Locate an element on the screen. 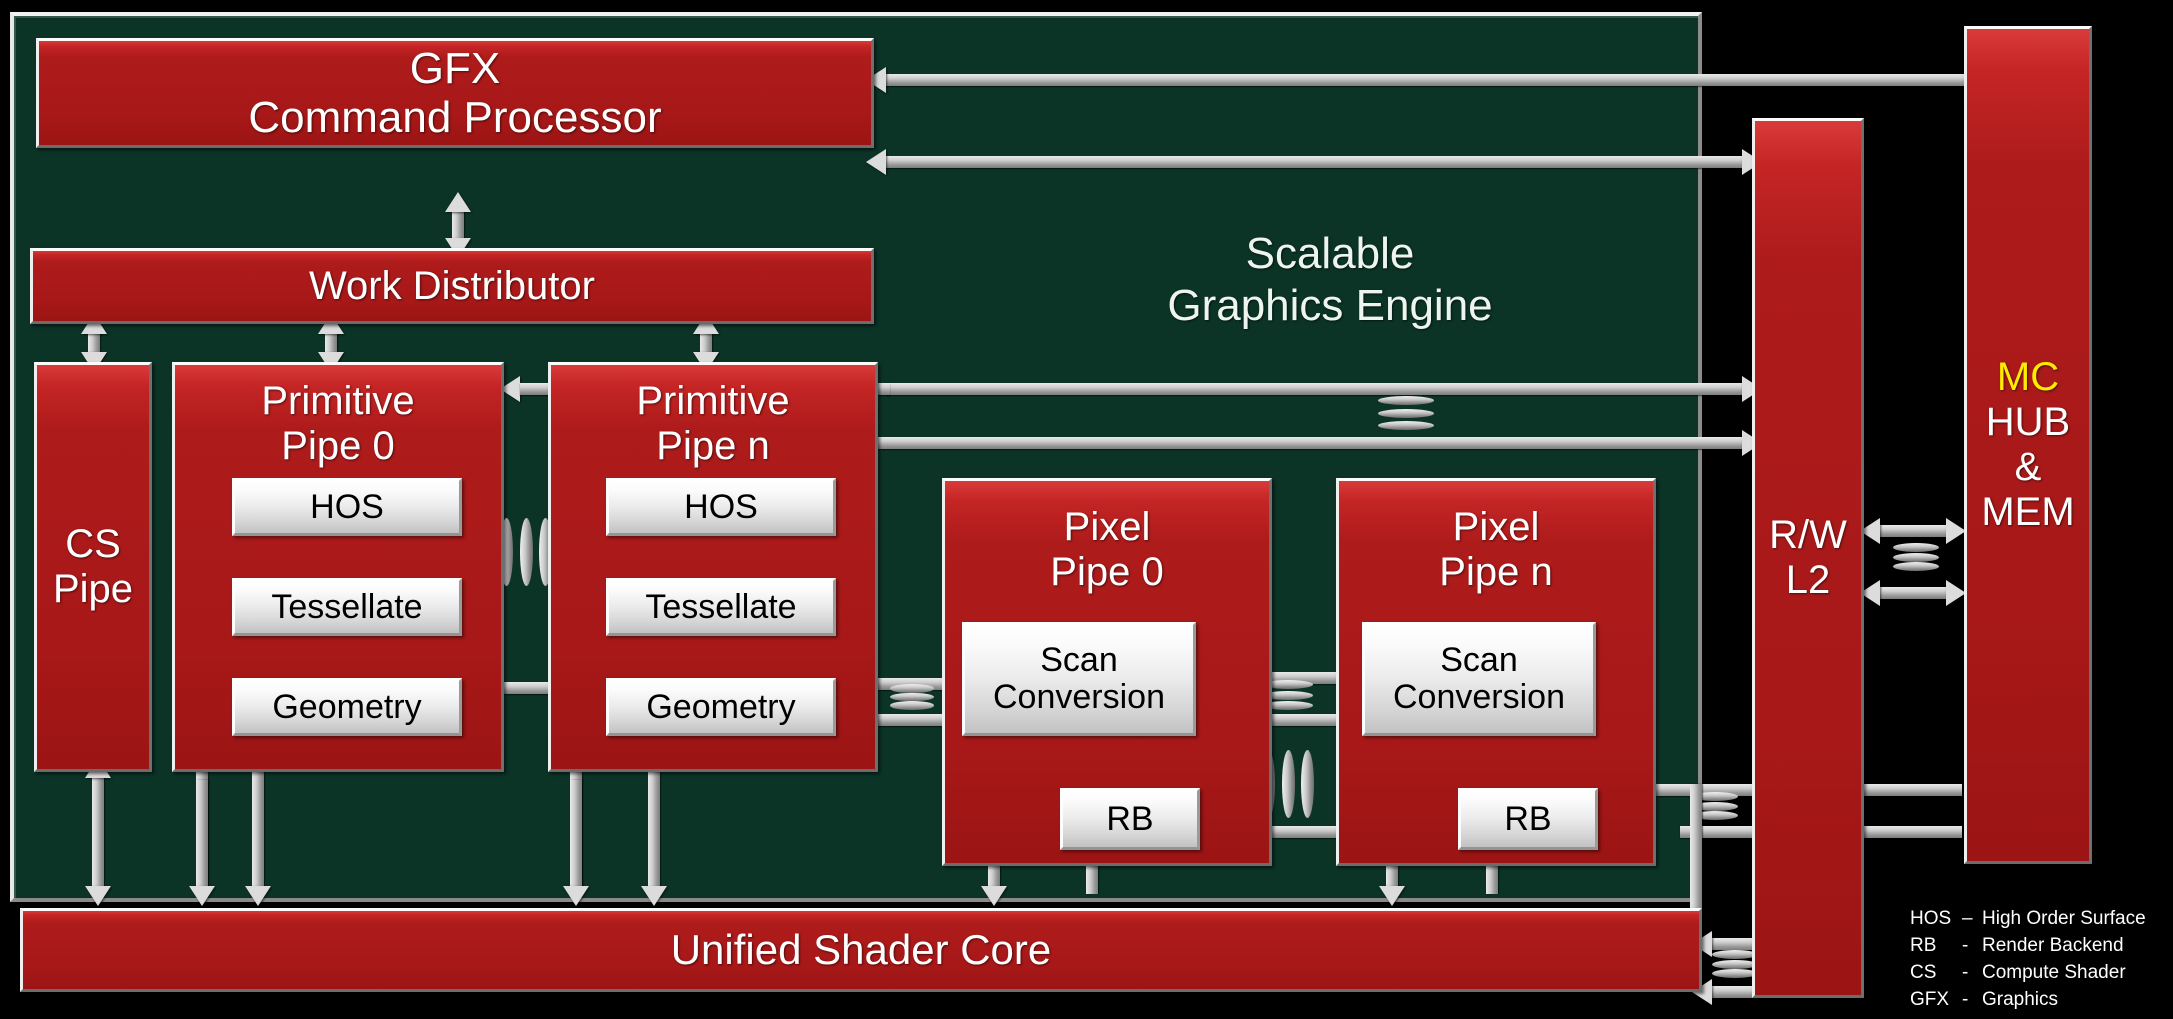 This screenshot has height=1019, width=2173. connector-gfxcp-to-mchub-upper is located at coordinates (1431, 80).